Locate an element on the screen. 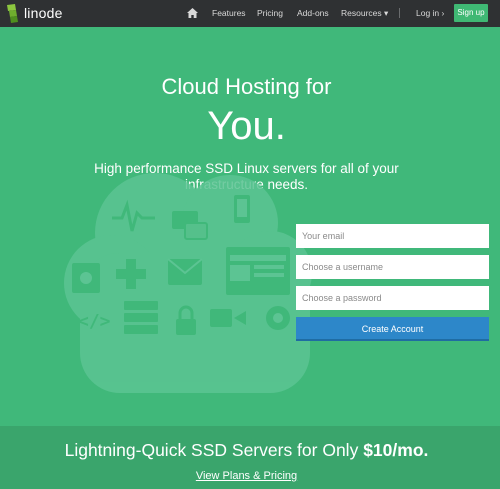  email-field is located at coordinates (392, 236).